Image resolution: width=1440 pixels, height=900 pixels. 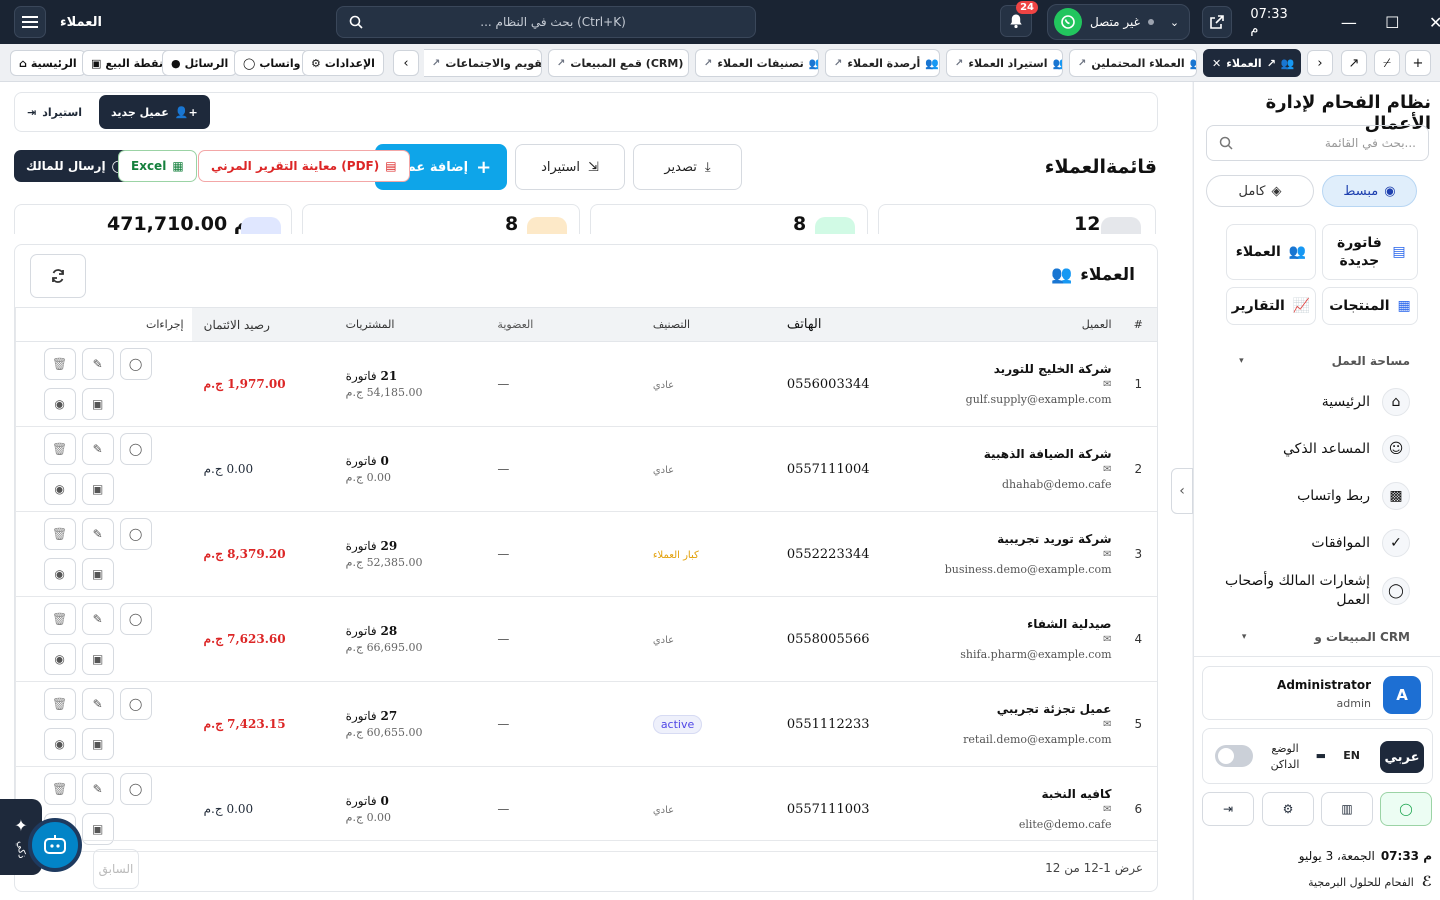 I want to click on whatsapp-status: غير متصل ⌄, so click(x=1118, y=22).